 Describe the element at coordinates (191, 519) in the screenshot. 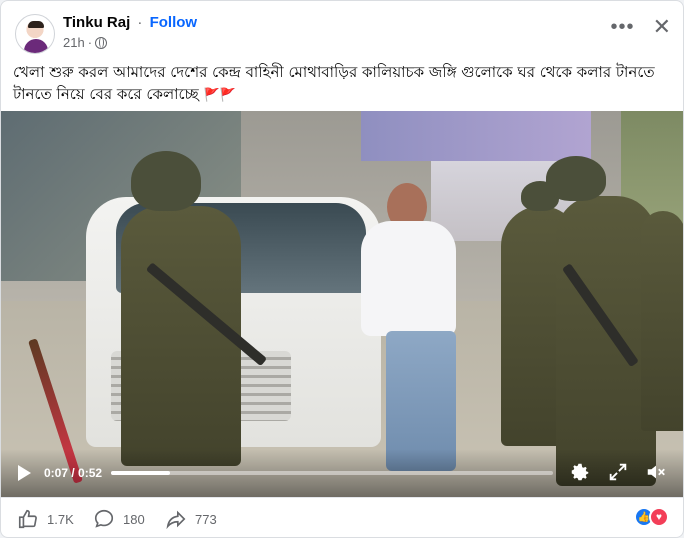

I see `share-action: 773` at that location.